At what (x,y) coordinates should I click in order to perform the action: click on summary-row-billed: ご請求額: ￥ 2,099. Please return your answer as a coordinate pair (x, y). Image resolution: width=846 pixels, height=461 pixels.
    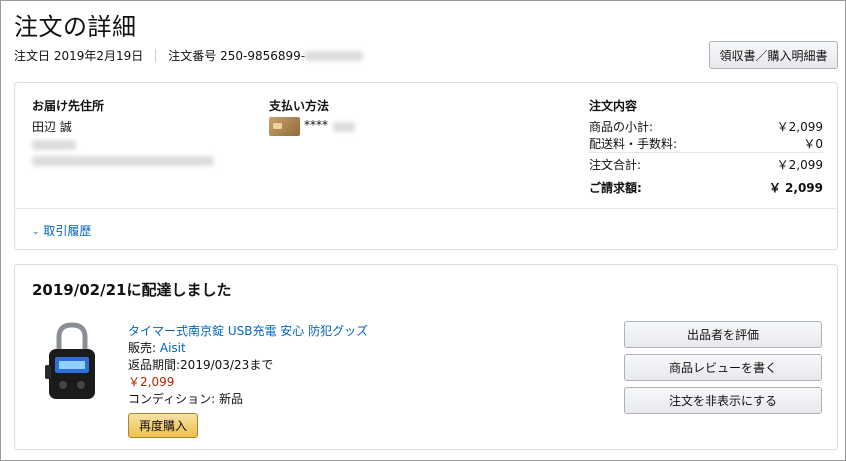
    Looking at the image, I should click on (706, 187).